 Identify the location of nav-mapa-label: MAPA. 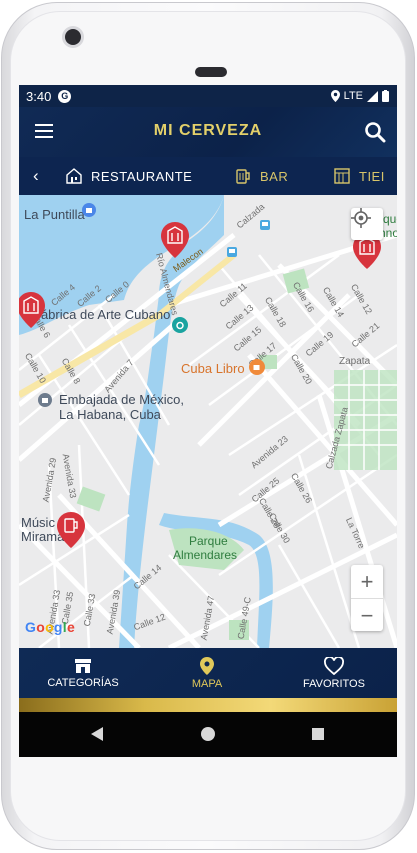
(207, 683).